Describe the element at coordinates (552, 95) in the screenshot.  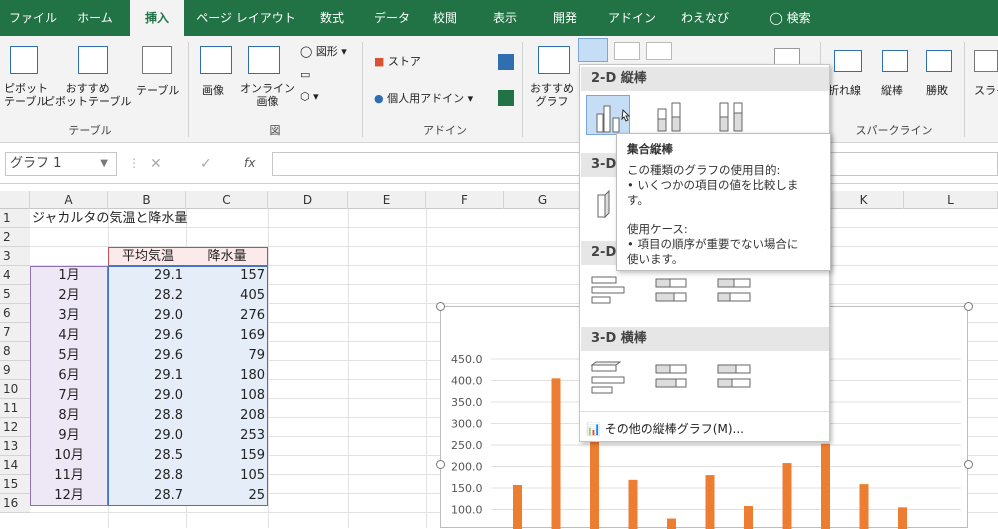
I see `recommended-chart-button: おすすめ グラフ` at that location.